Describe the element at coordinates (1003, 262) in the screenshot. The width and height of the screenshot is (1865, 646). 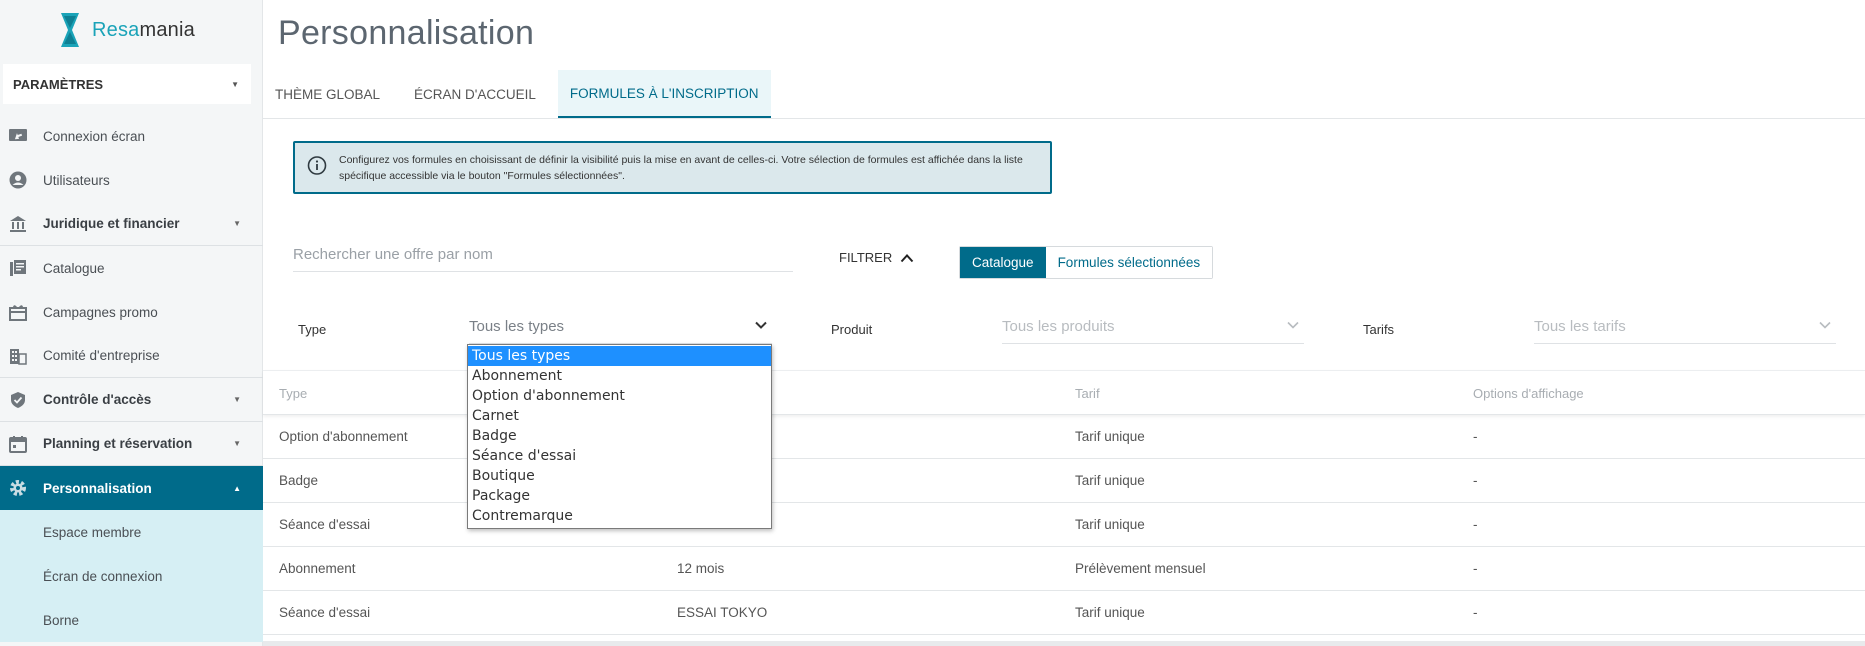
I see `catalogue-button: Catalogue` at that location.